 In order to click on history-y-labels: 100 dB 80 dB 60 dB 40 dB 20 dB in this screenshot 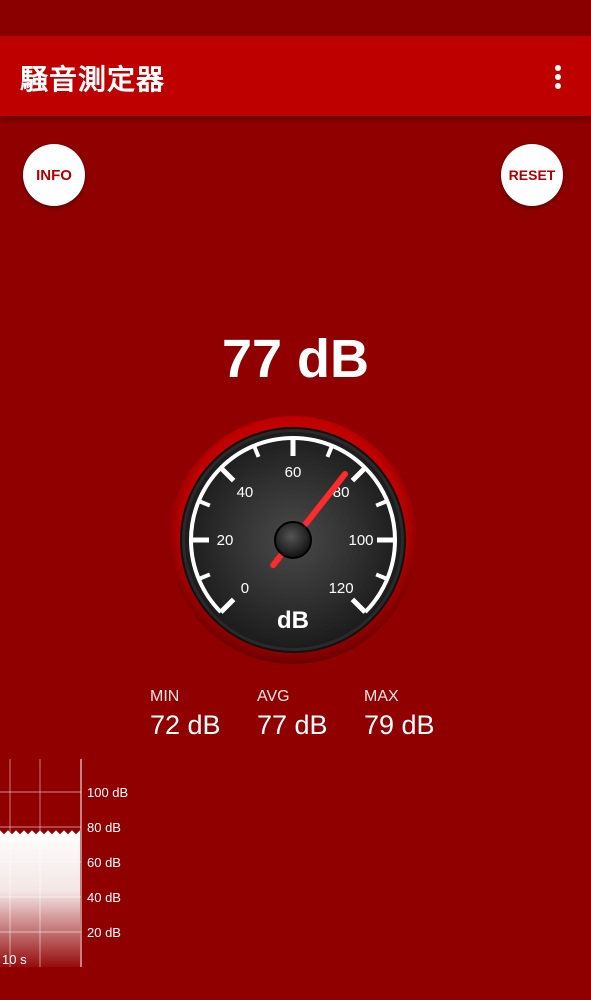, I will do `click(107, 862)`.